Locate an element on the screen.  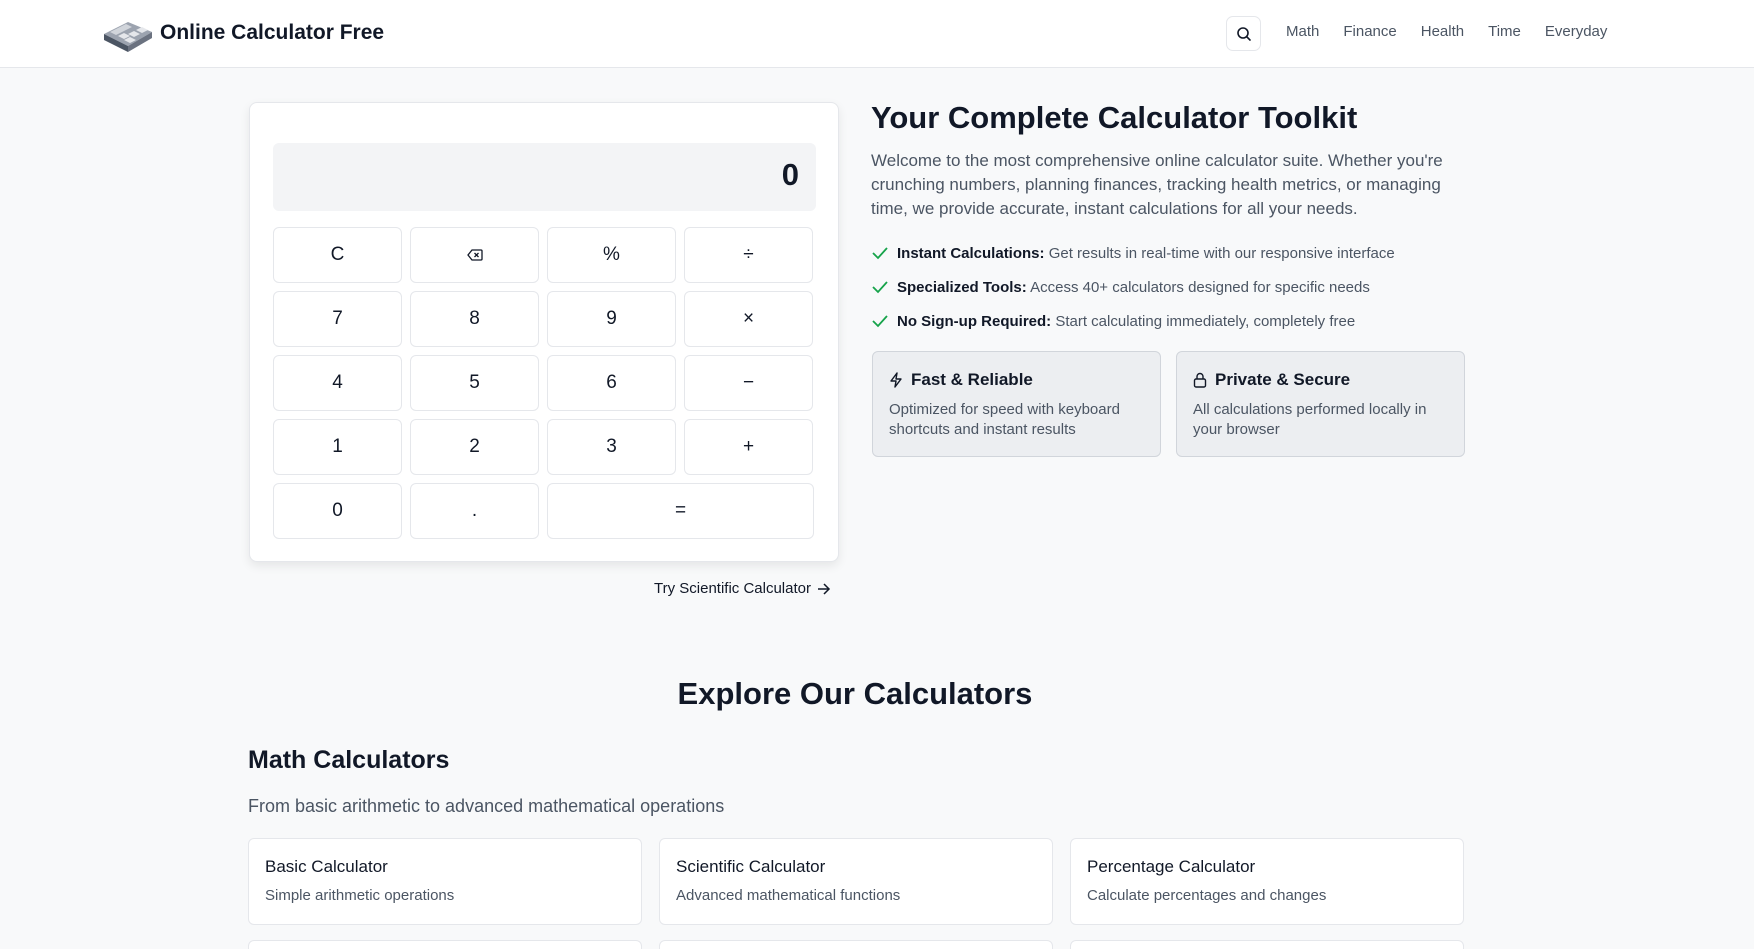
key-plus: + is located at coordinates (748, 447).